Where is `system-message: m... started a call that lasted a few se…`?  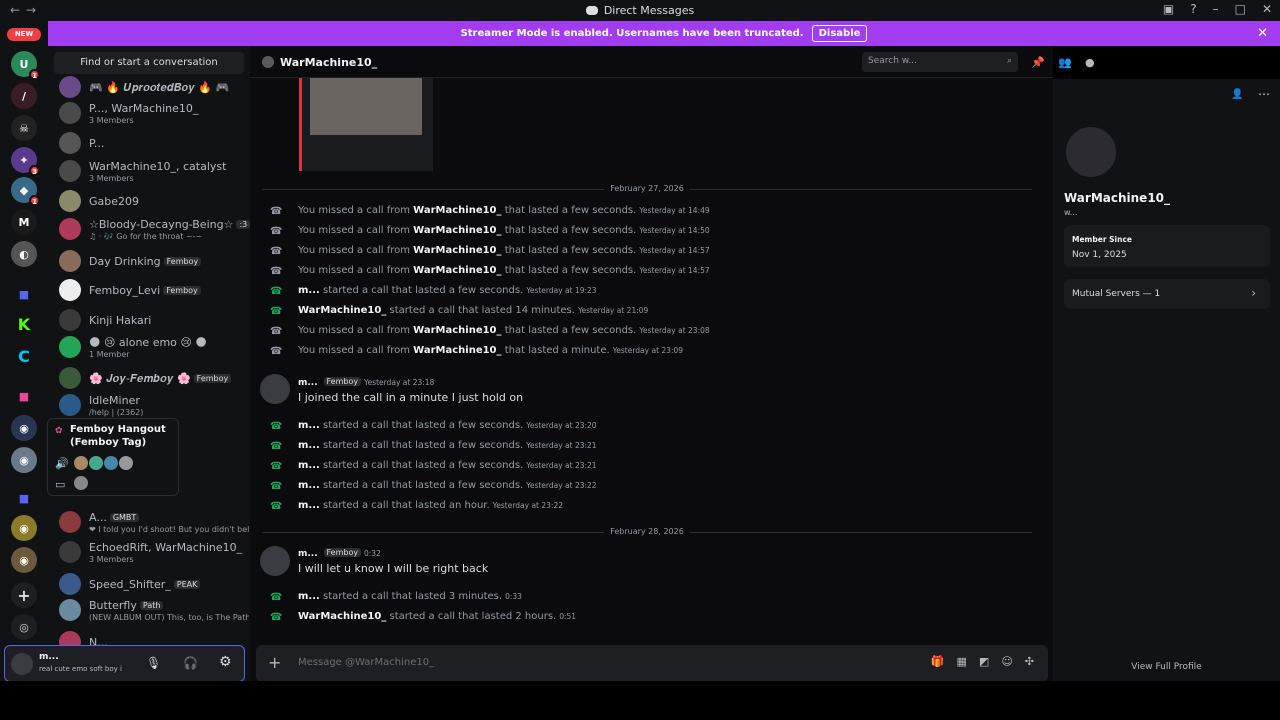 system-message: m... started a call that lasted a few se… is located at coordinates (447, 485).